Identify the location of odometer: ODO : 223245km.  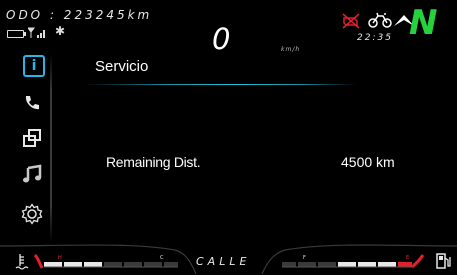
(79, 15).